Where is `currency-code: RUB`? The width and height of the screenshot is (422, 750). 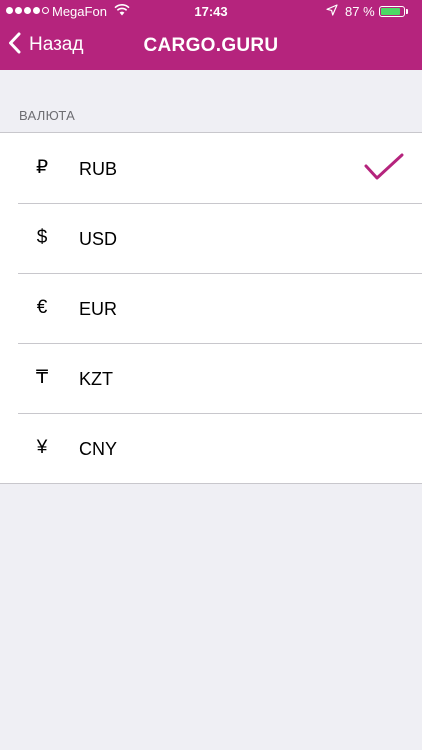
currency-code: RUB is located at coordinates (98, 169).